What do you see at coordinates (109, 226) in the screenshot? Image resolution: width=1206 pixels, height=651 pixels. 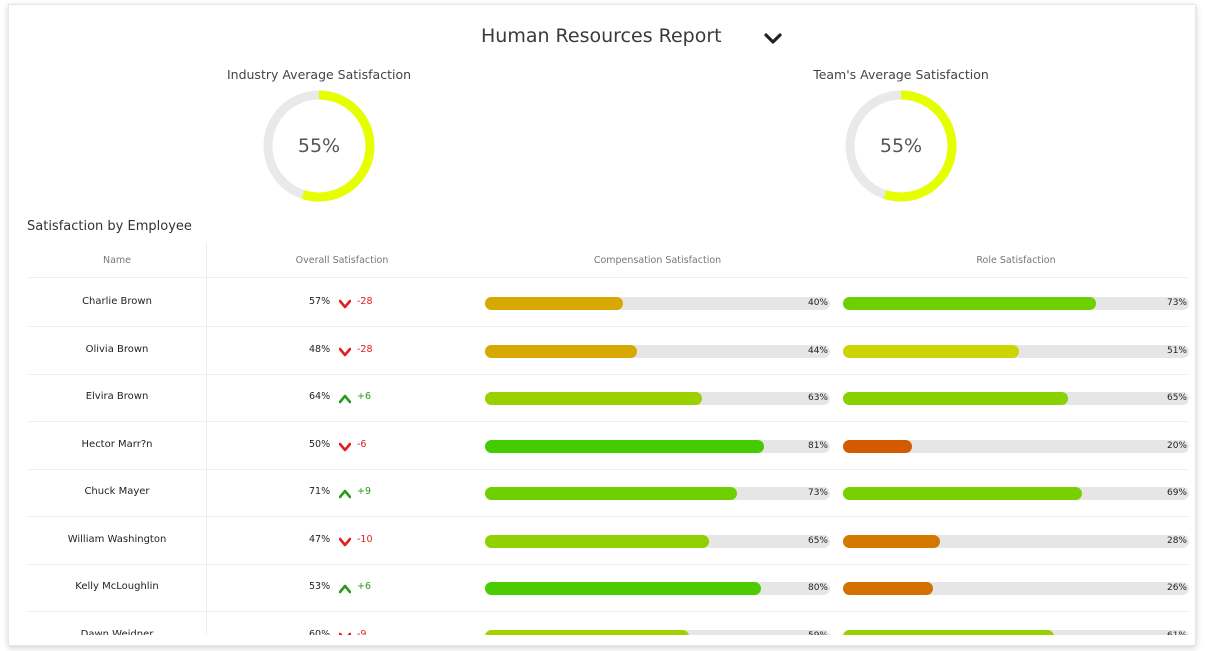 I see `section-title: Satisfaction by Employee` at bounding box center [109, 226].